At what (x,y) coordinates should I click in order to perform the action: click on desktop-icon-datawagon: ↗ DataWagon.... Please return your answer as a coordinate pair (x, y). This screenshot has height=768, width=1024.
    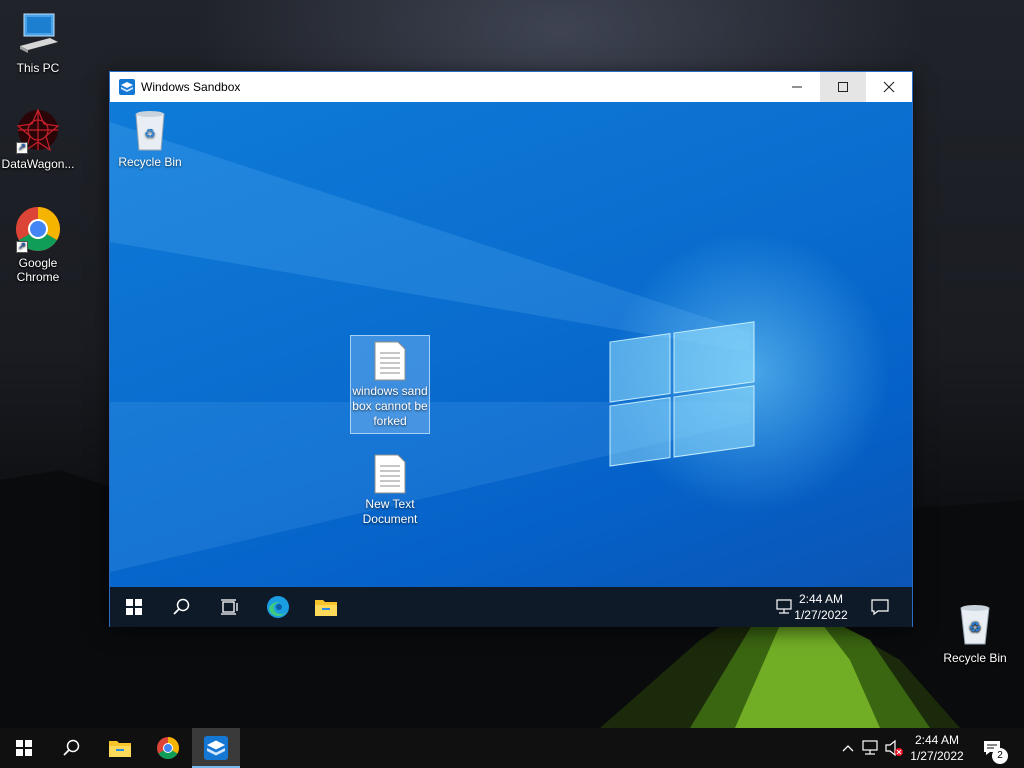
    Looking at the image, I should click on (38, 138).